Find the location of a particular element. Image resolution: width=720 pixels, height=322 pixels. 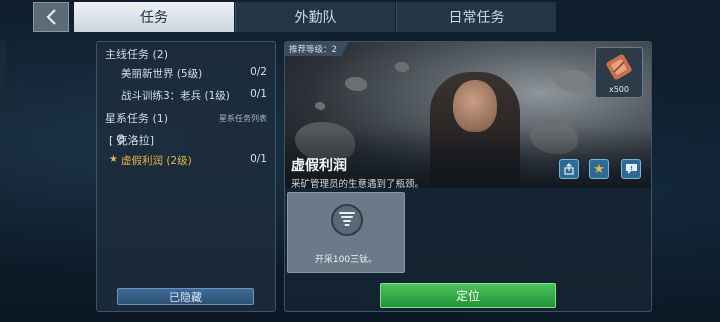

quest-item: 美丽新世界 (5级) 0/2 is located at coordinates (186, 74).